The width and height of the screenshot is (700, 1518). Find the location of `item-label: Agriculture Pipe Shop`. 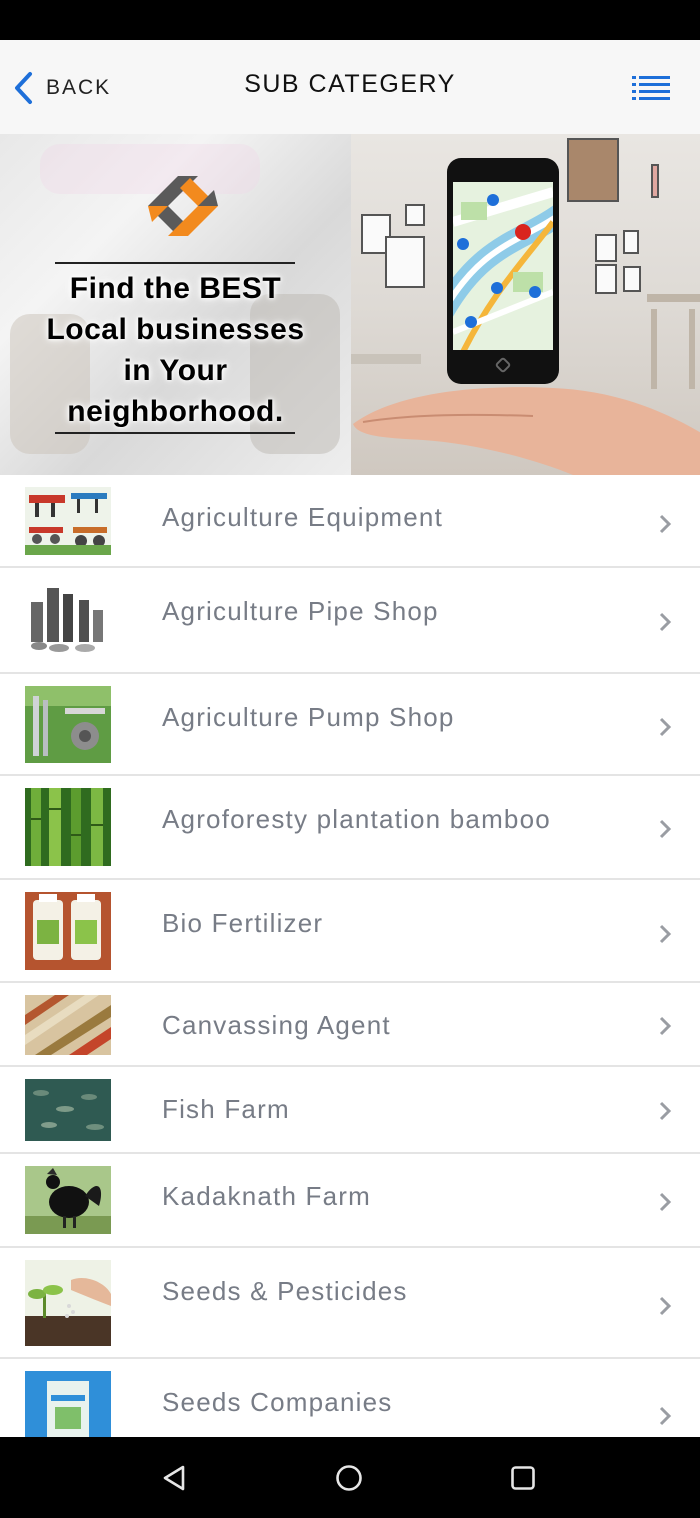

item-label: Agriculture Pipe Shop is located at coordinates (300, 611).